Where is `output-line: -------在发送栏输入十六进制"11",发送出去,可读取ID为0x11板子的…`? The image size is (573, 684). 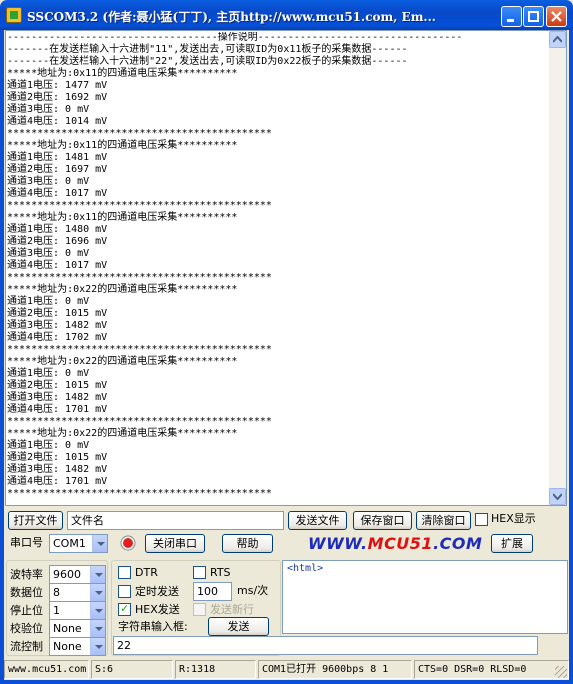 output-line: -------在发送栏输入十六进制"11",发送出去,可读取ID为0x11板子的… is located at coordinates (207, 49).